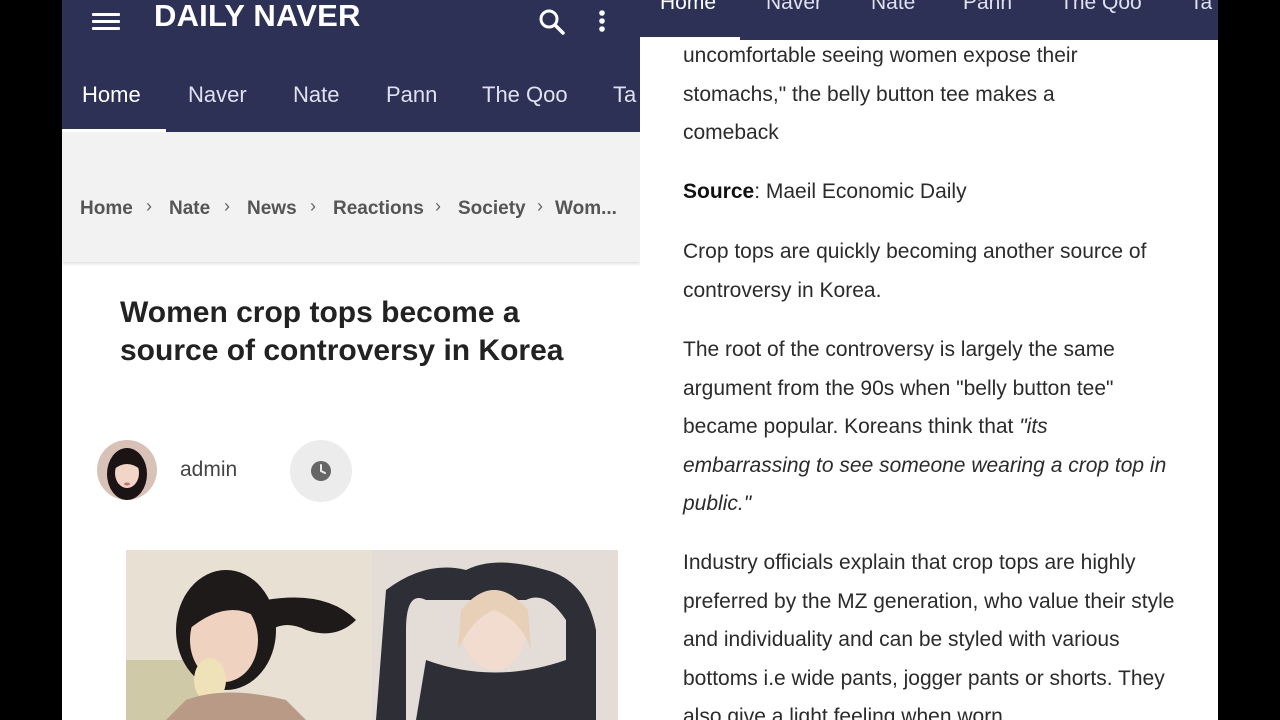 This screenshot has height=720, width=1280. I want to click on breadcrumb-home: Home, so click(106, 209).